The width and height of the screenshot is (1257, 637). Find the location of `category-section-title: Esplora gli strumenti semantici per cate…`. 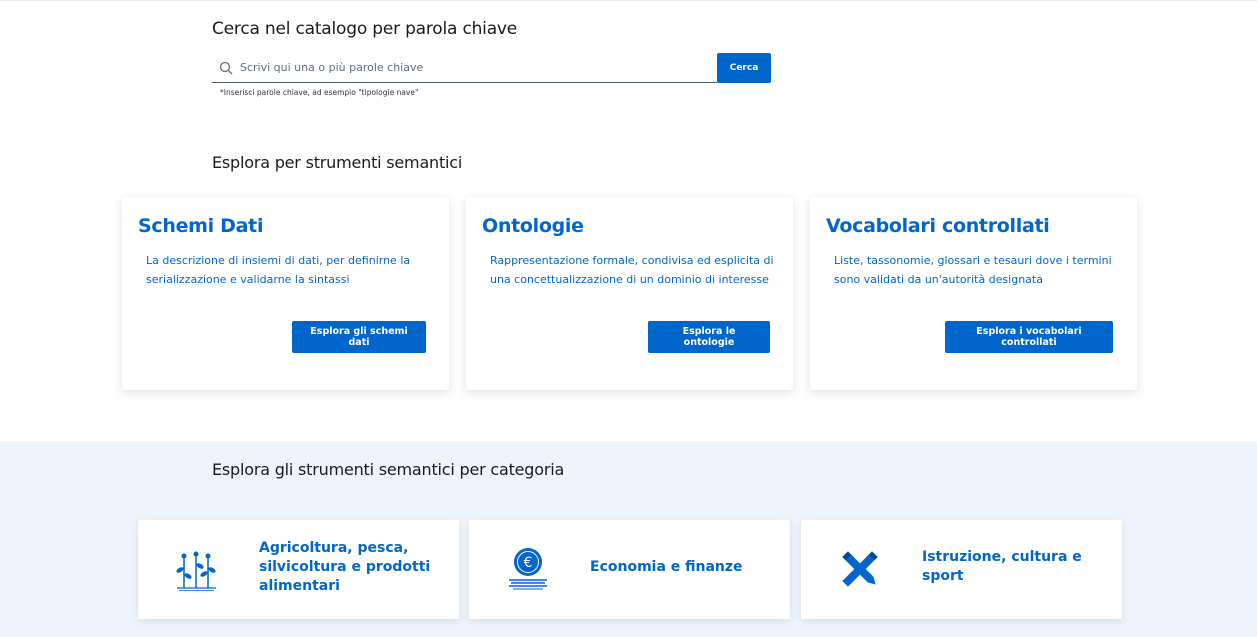

category-section-title: Esplora gli strumenti semantici per cate… is located at coordinates (388, 469).